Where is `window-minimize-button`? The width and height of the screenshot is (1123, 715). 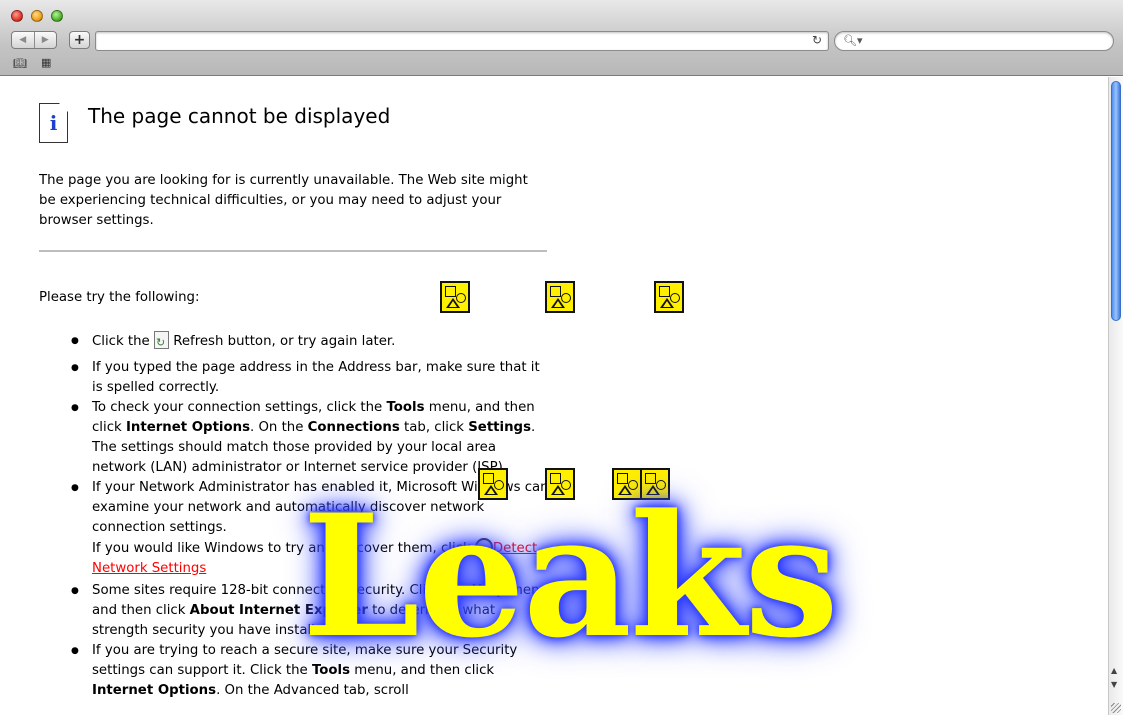
window-minimize-button is located at coordinates (37, 16).